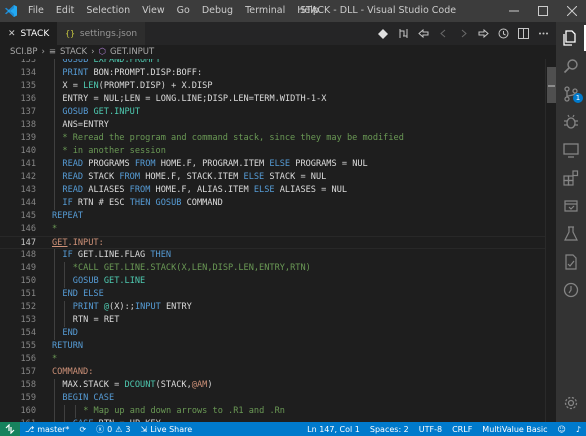 The width and height of the screenshot is (586, 436). Describe the element at coordinates (217, 11) in the screenshot. I see `menu-item-debug: Debug` at that location.